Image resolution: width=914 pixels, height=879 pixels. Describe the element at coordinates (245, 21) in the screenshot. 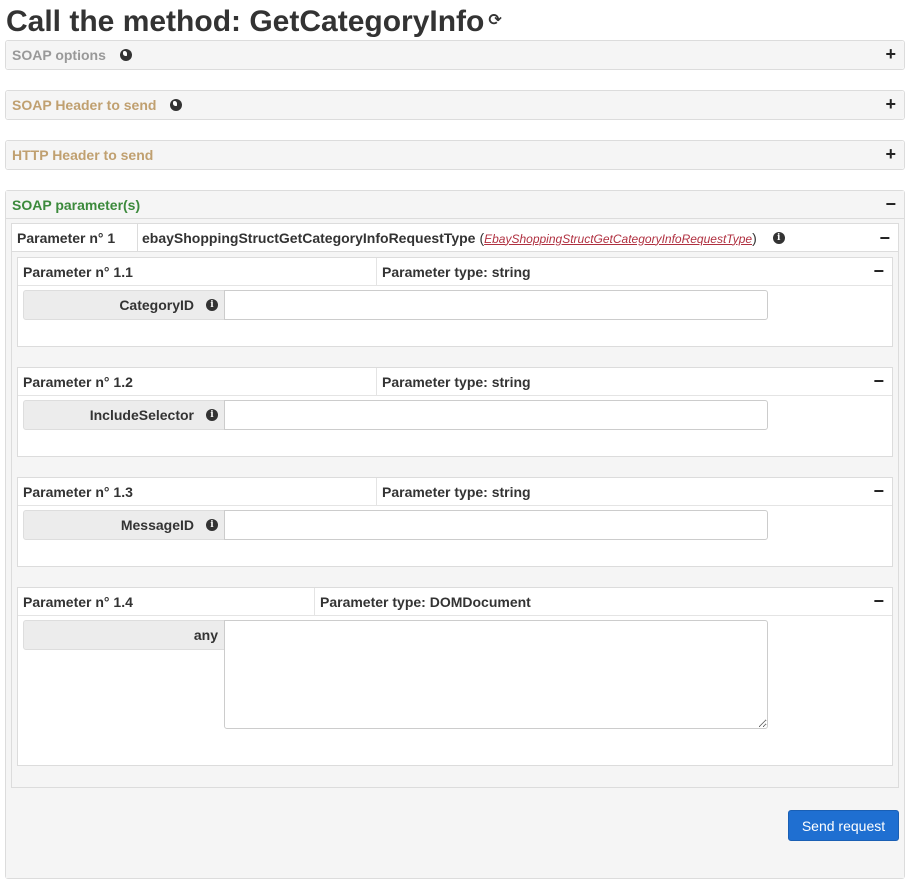

I see `page-title-text: Call the method: GetCategoryInfo` at that location.